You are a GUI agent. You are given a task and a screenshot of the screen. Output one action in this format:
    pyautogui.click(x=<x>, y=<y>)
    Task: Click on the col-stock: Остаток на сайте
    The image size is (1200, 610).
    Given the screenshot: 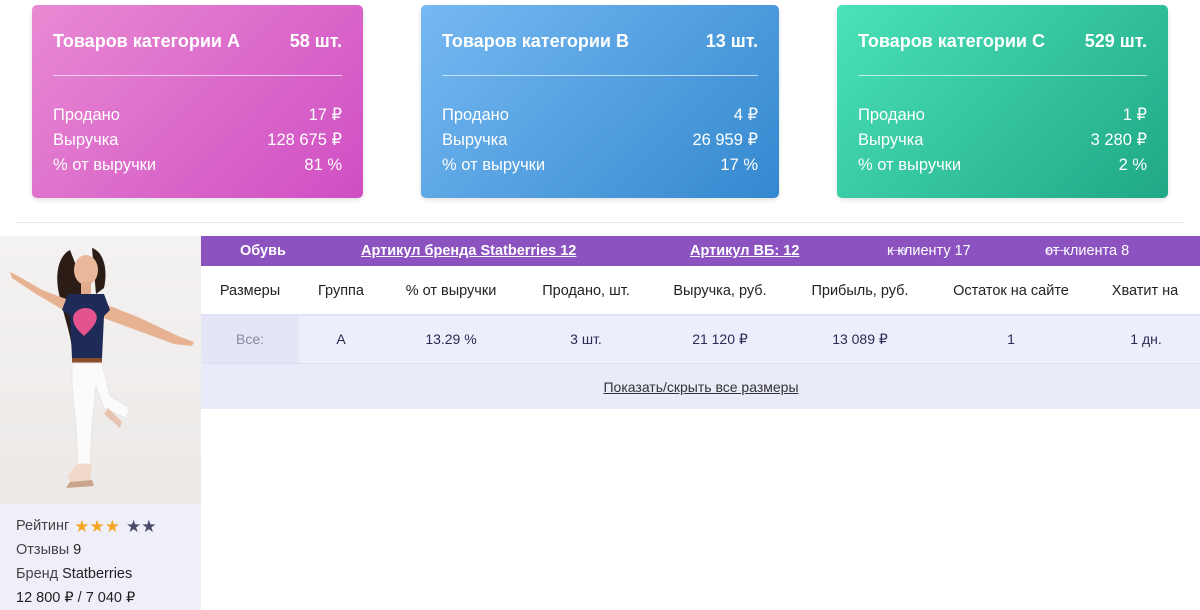 What is the action you would take?
    pyautogui.click(x=1011, y=291)
    